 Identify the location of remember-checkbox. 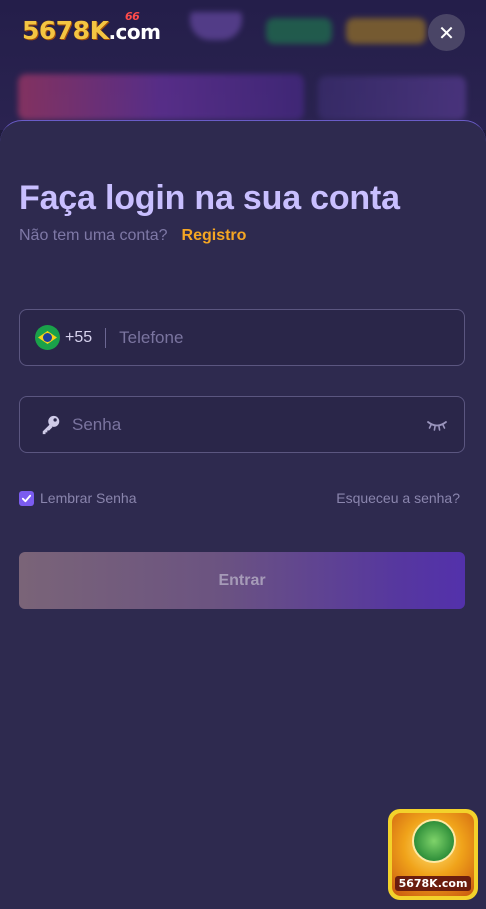
(26, 498).